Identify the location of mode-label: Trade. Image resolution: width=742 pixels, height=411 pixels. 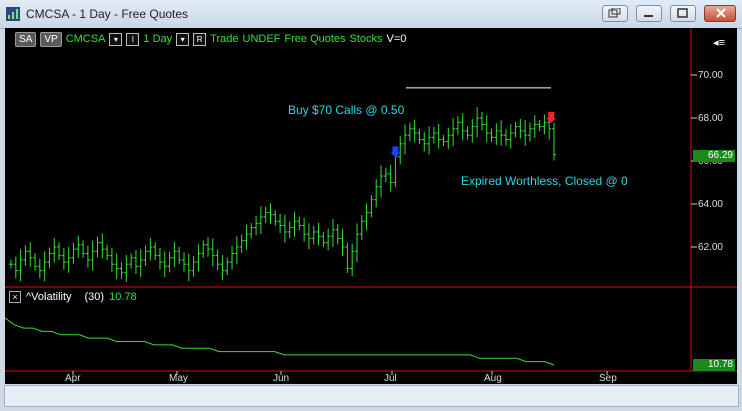
(224, 39).